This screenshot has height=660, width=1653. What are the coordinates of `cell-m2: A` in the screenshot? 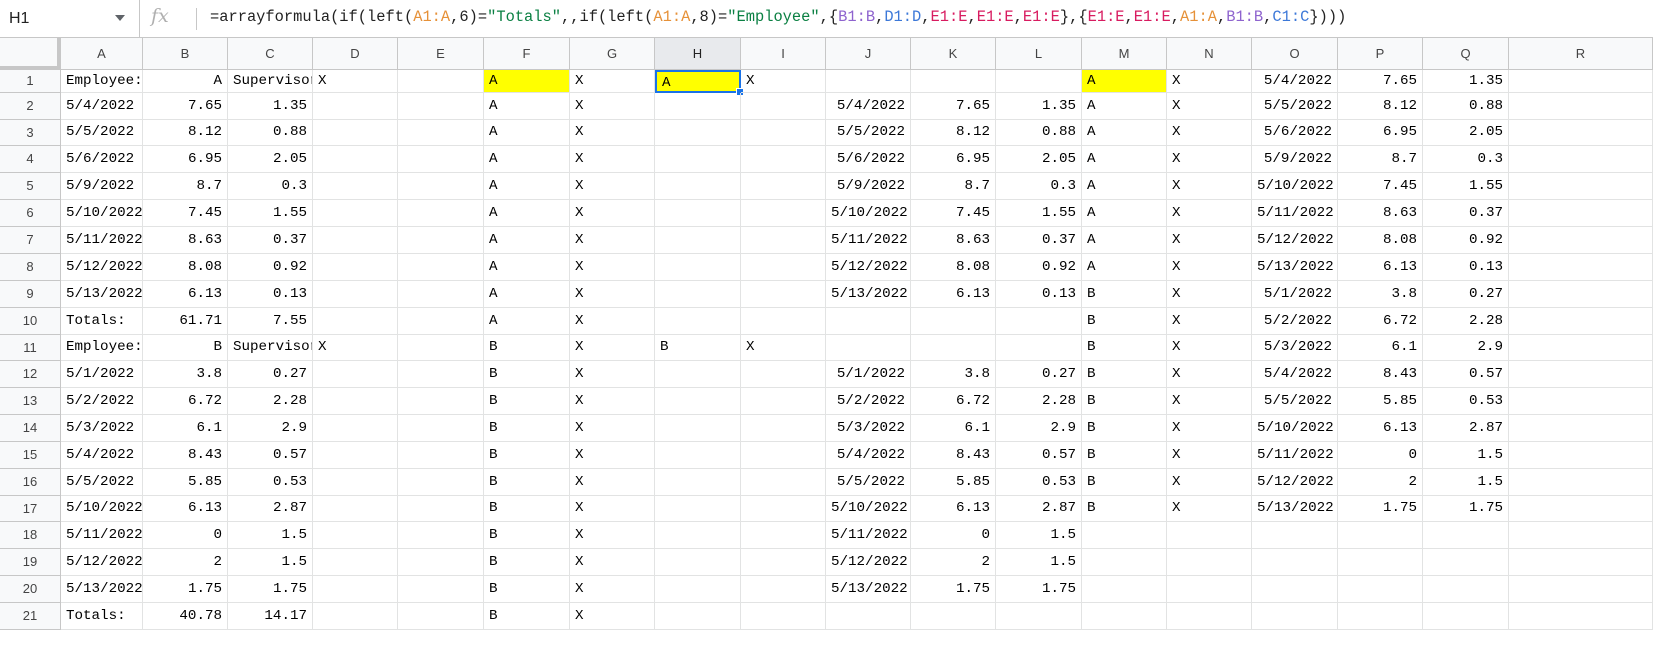 It's located at (1124, 106).